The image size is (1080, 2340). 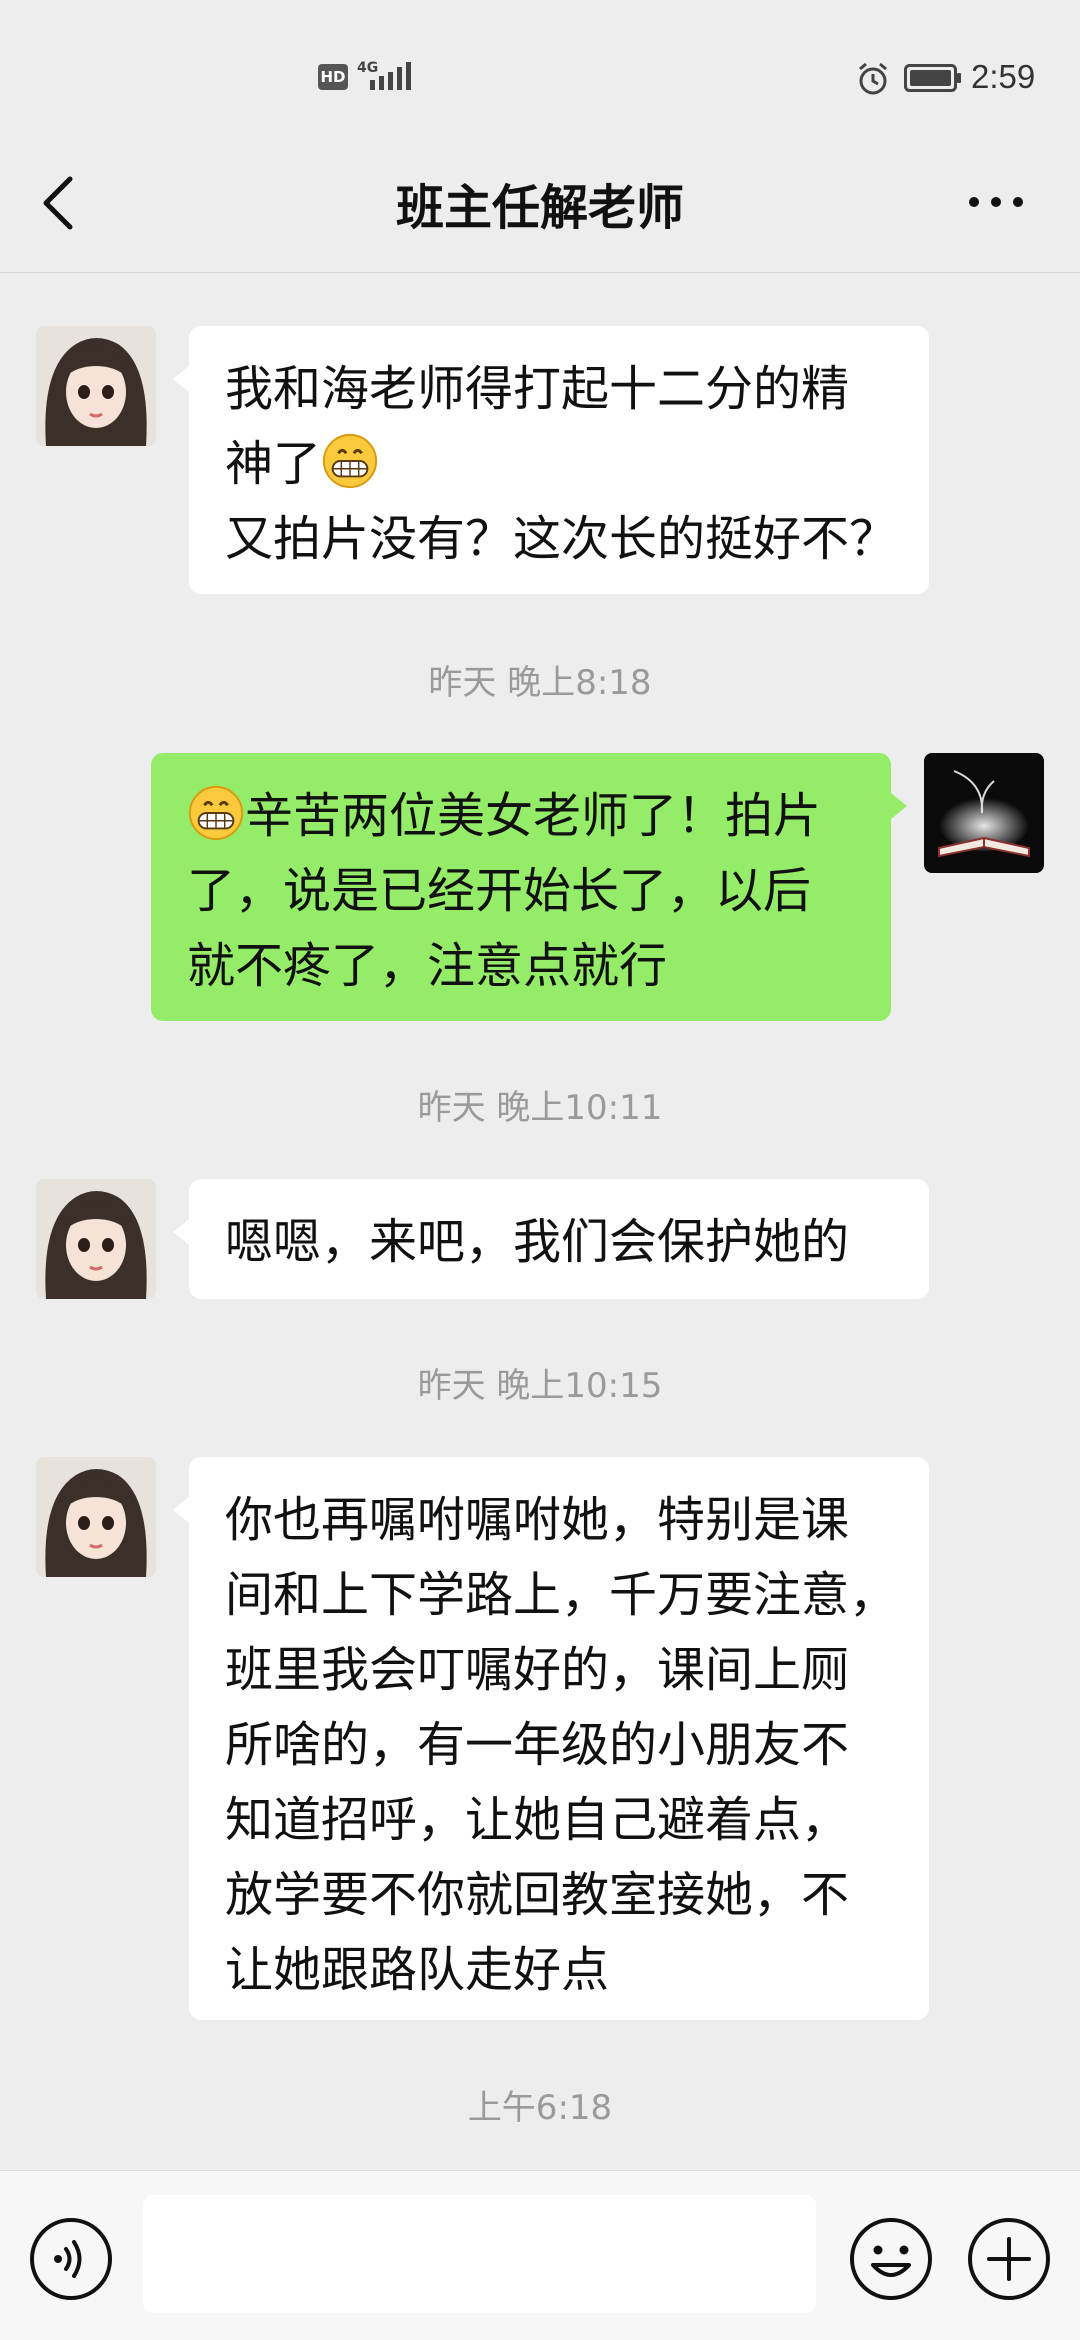 I want to click on self-avatar, so click(x=984, y=813).